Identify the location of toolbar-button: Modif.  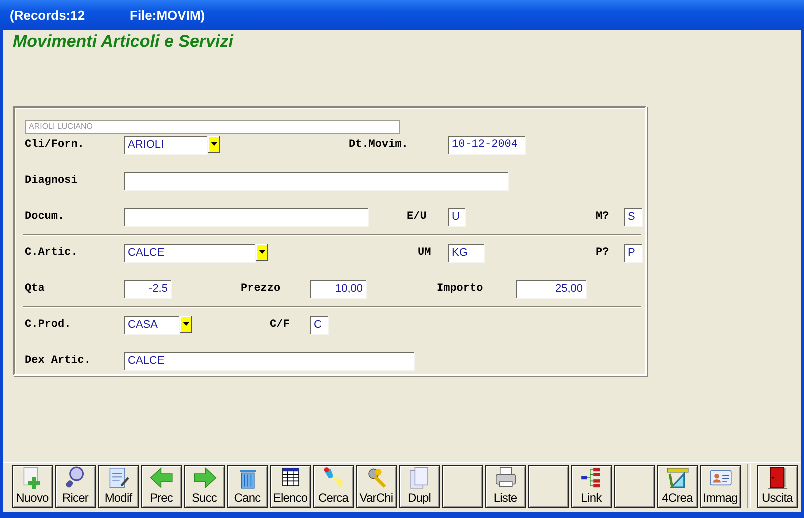
(118, 486).